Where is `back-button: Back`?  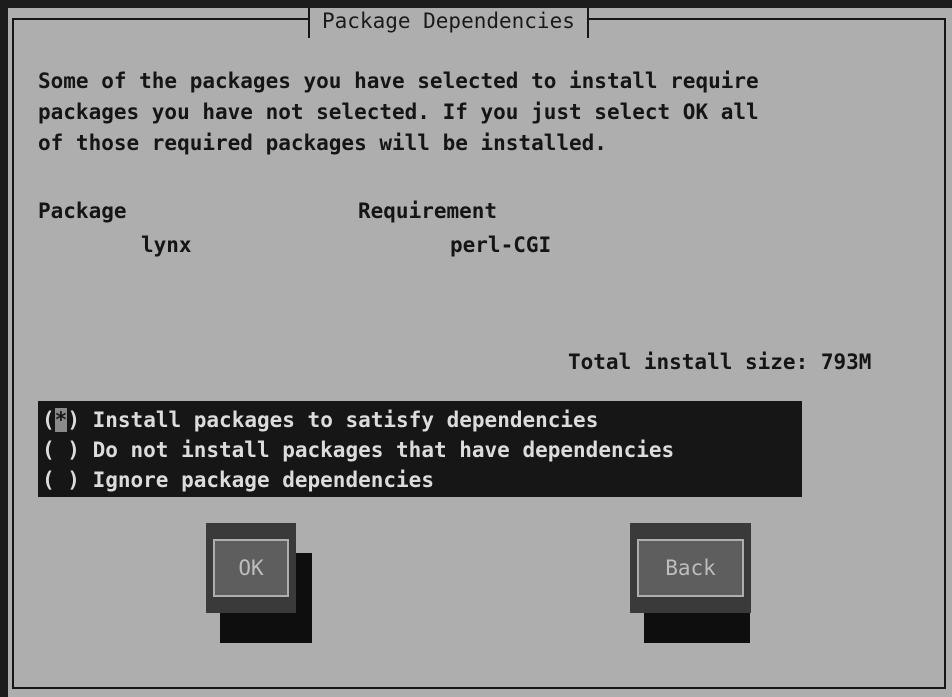 back-button: Back is located at coordinates (690, 568).